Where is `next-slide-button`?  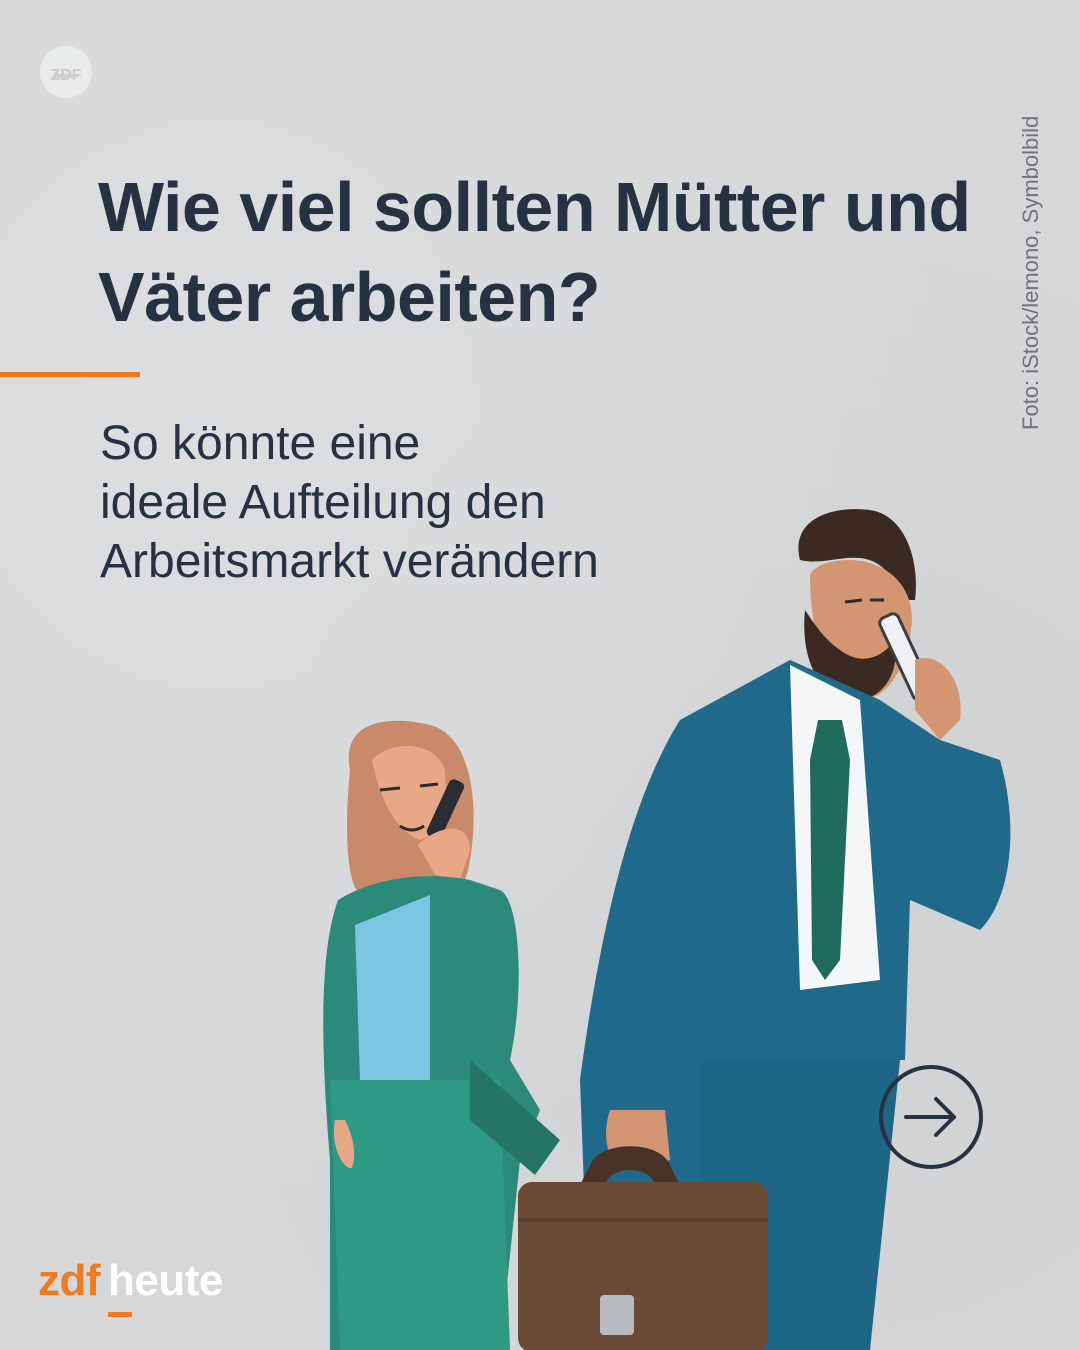 next-slide-button is located at coordinates (931, 1117).